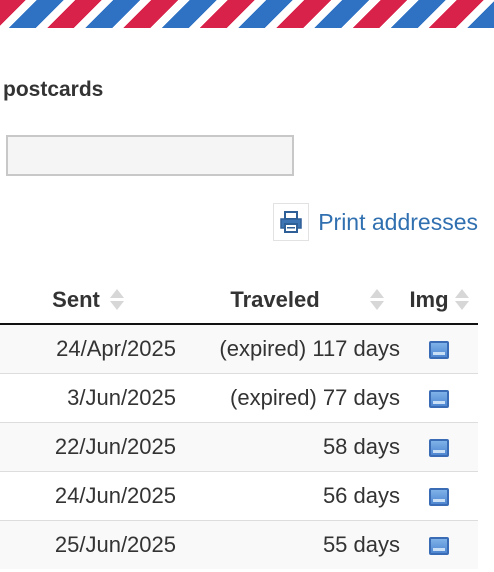 The image size is (494, 572). Describe the element at coordinates (88, 544) in the screenshot. I see `sent-date-cell: 25/Jun/2025` at that location.